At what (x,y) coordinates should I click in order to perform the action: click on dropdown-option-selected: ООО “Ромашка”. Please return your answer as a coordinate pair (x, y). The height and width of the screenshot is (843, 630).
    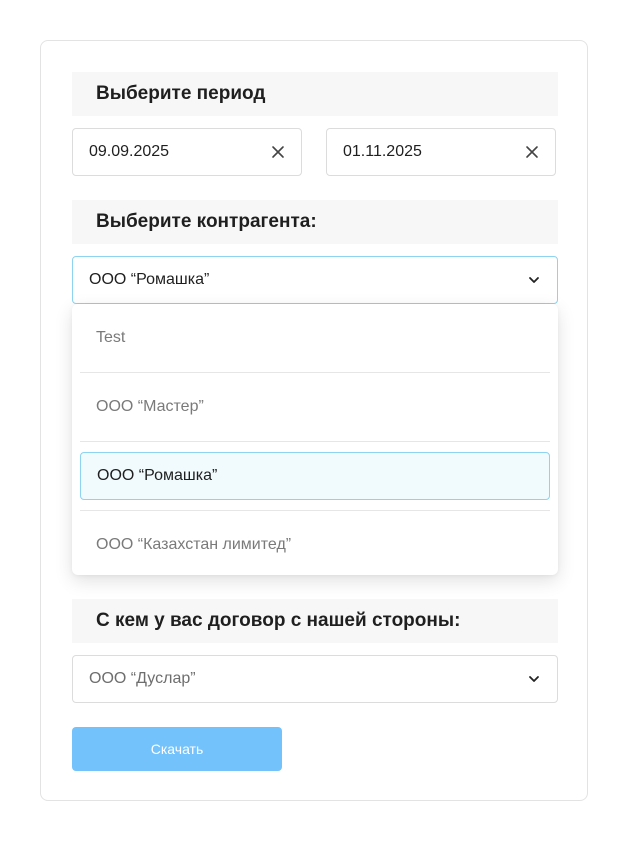
    Looking at the image, I should click on (315, 476).